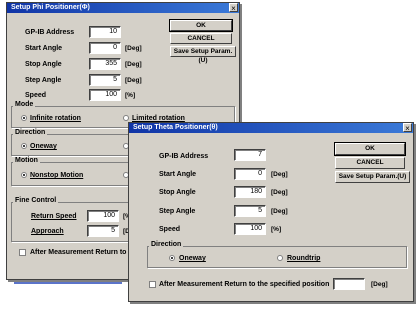  What do you see at coordinates (68, 282) in the screenshot?
I see `window-shadow` at bounding box center [68, 282].